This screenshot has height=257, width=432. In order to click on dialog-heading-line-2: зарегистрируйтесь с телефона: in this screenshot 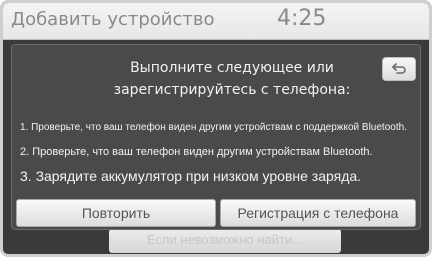, I will do `click(232, 90)`.